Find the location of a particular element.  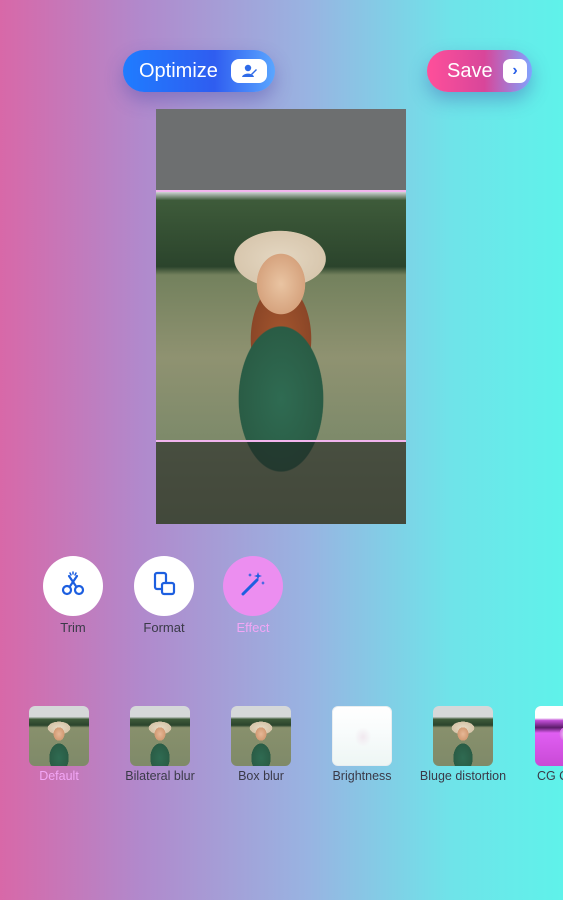

effect-bilateral-blur: Bilateral blur is located at coordinates (160, 744).